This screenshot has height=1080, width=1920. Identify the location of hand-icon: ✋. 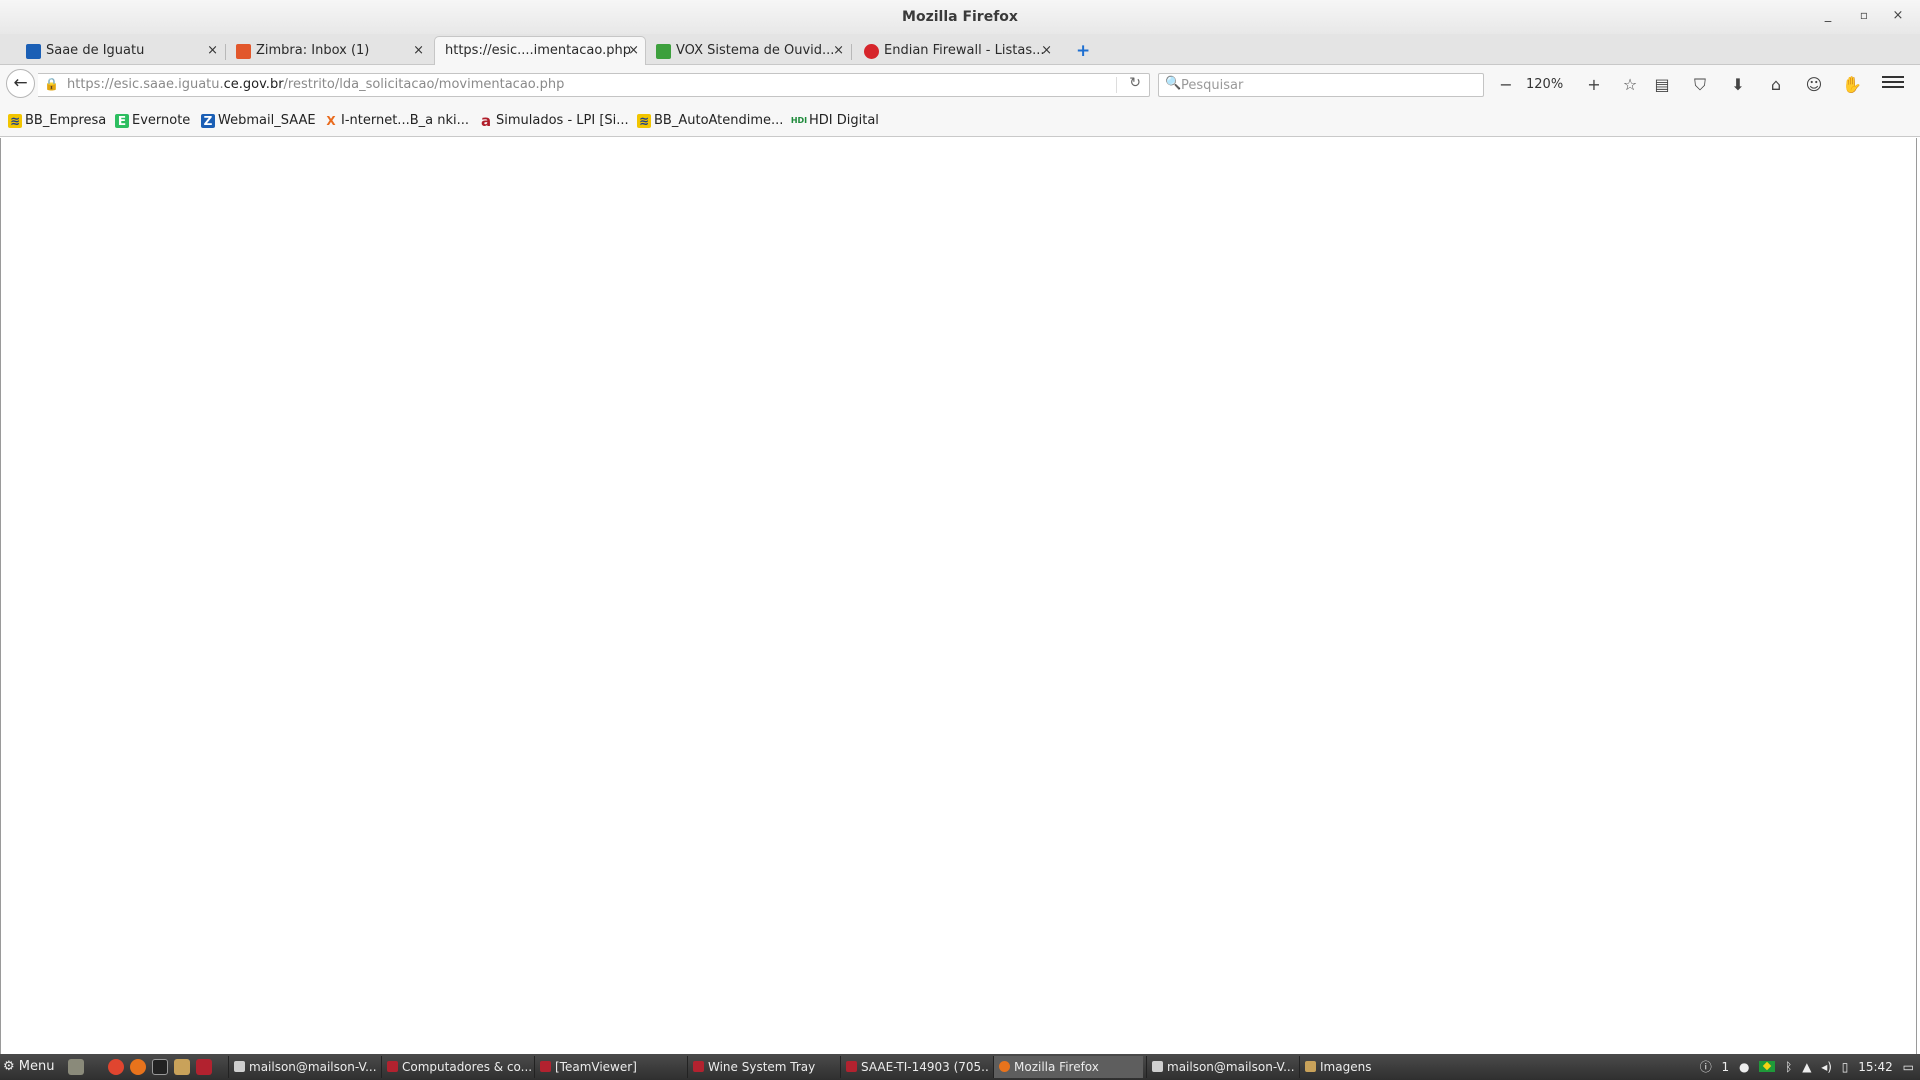
(1852, 84).